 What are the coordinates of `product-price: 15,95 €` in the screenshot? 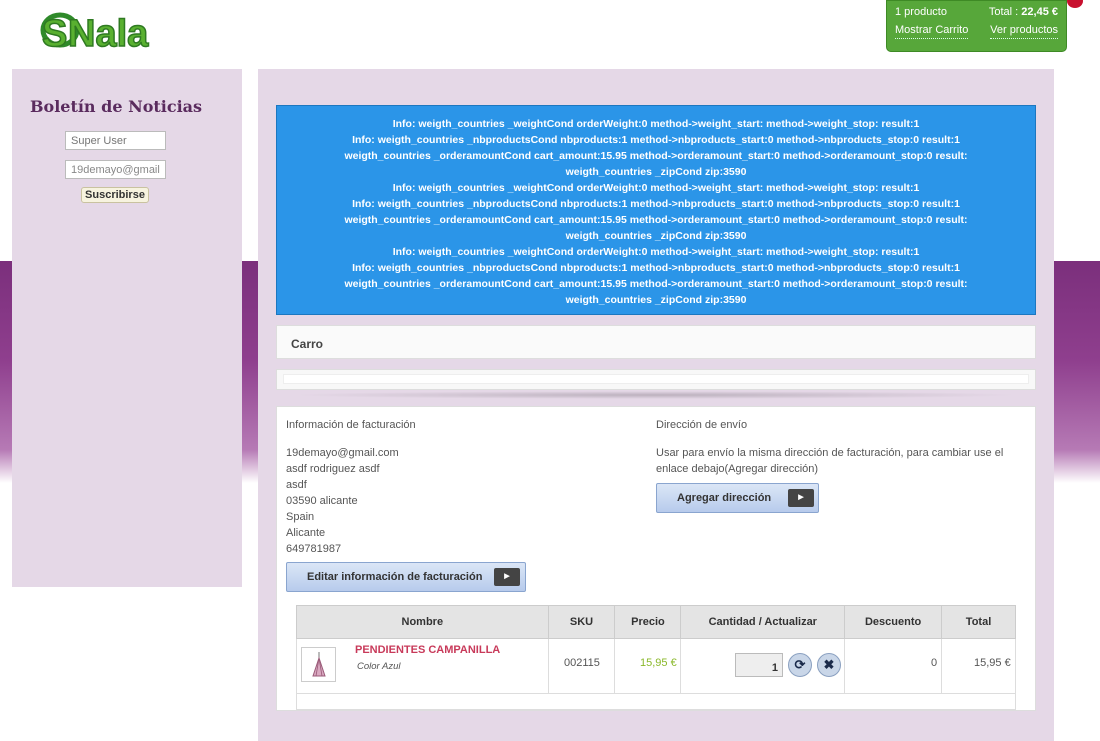 It's located at (658, 663).